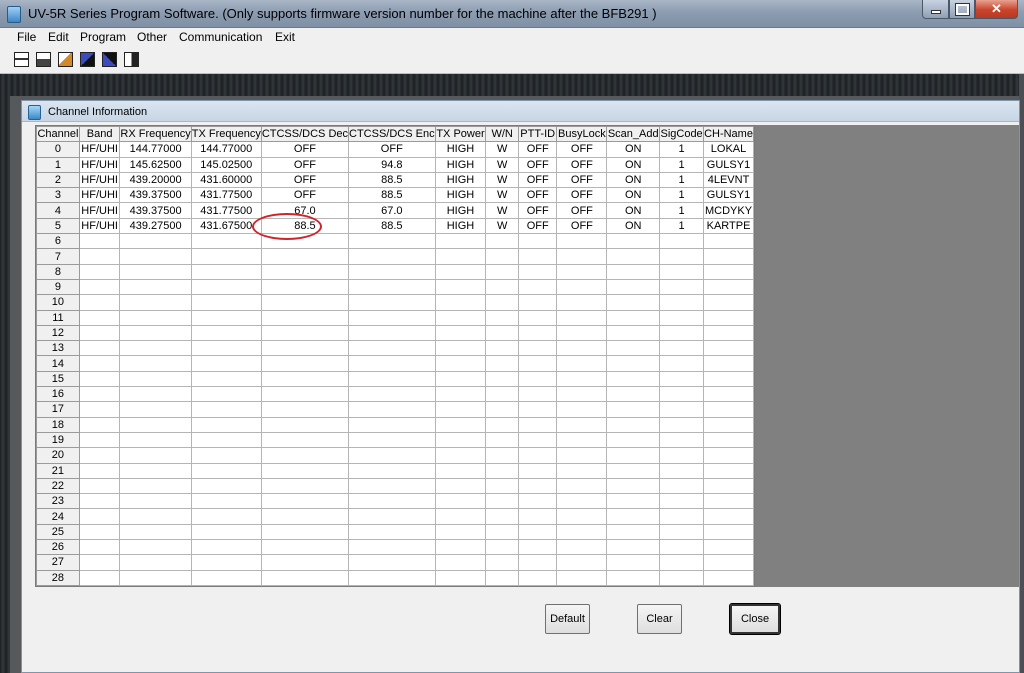 Image resolution: width=1024 pixels, height=673 pixels. What do you see at coordinates (58, 486) in the screenshot?
I see `row-header: 22` at bounding box center [58, 486].